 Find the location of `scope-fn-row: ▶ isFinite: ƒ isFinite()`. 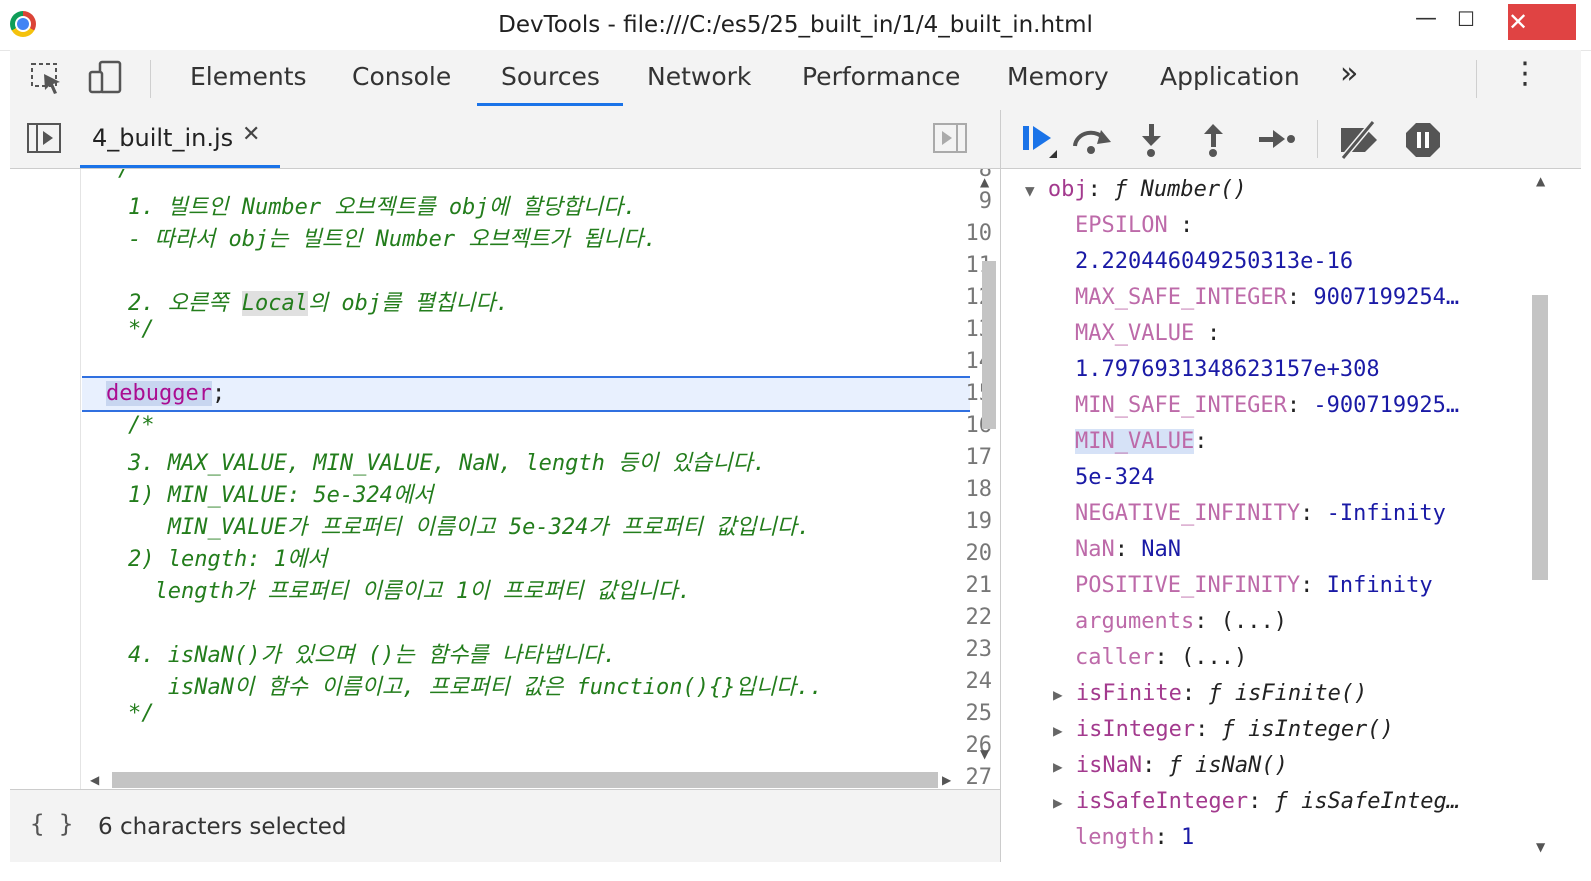

scope-fn-row: ▶ isFinite: ƒ isFinite() is located at coordinates (1210, 693).